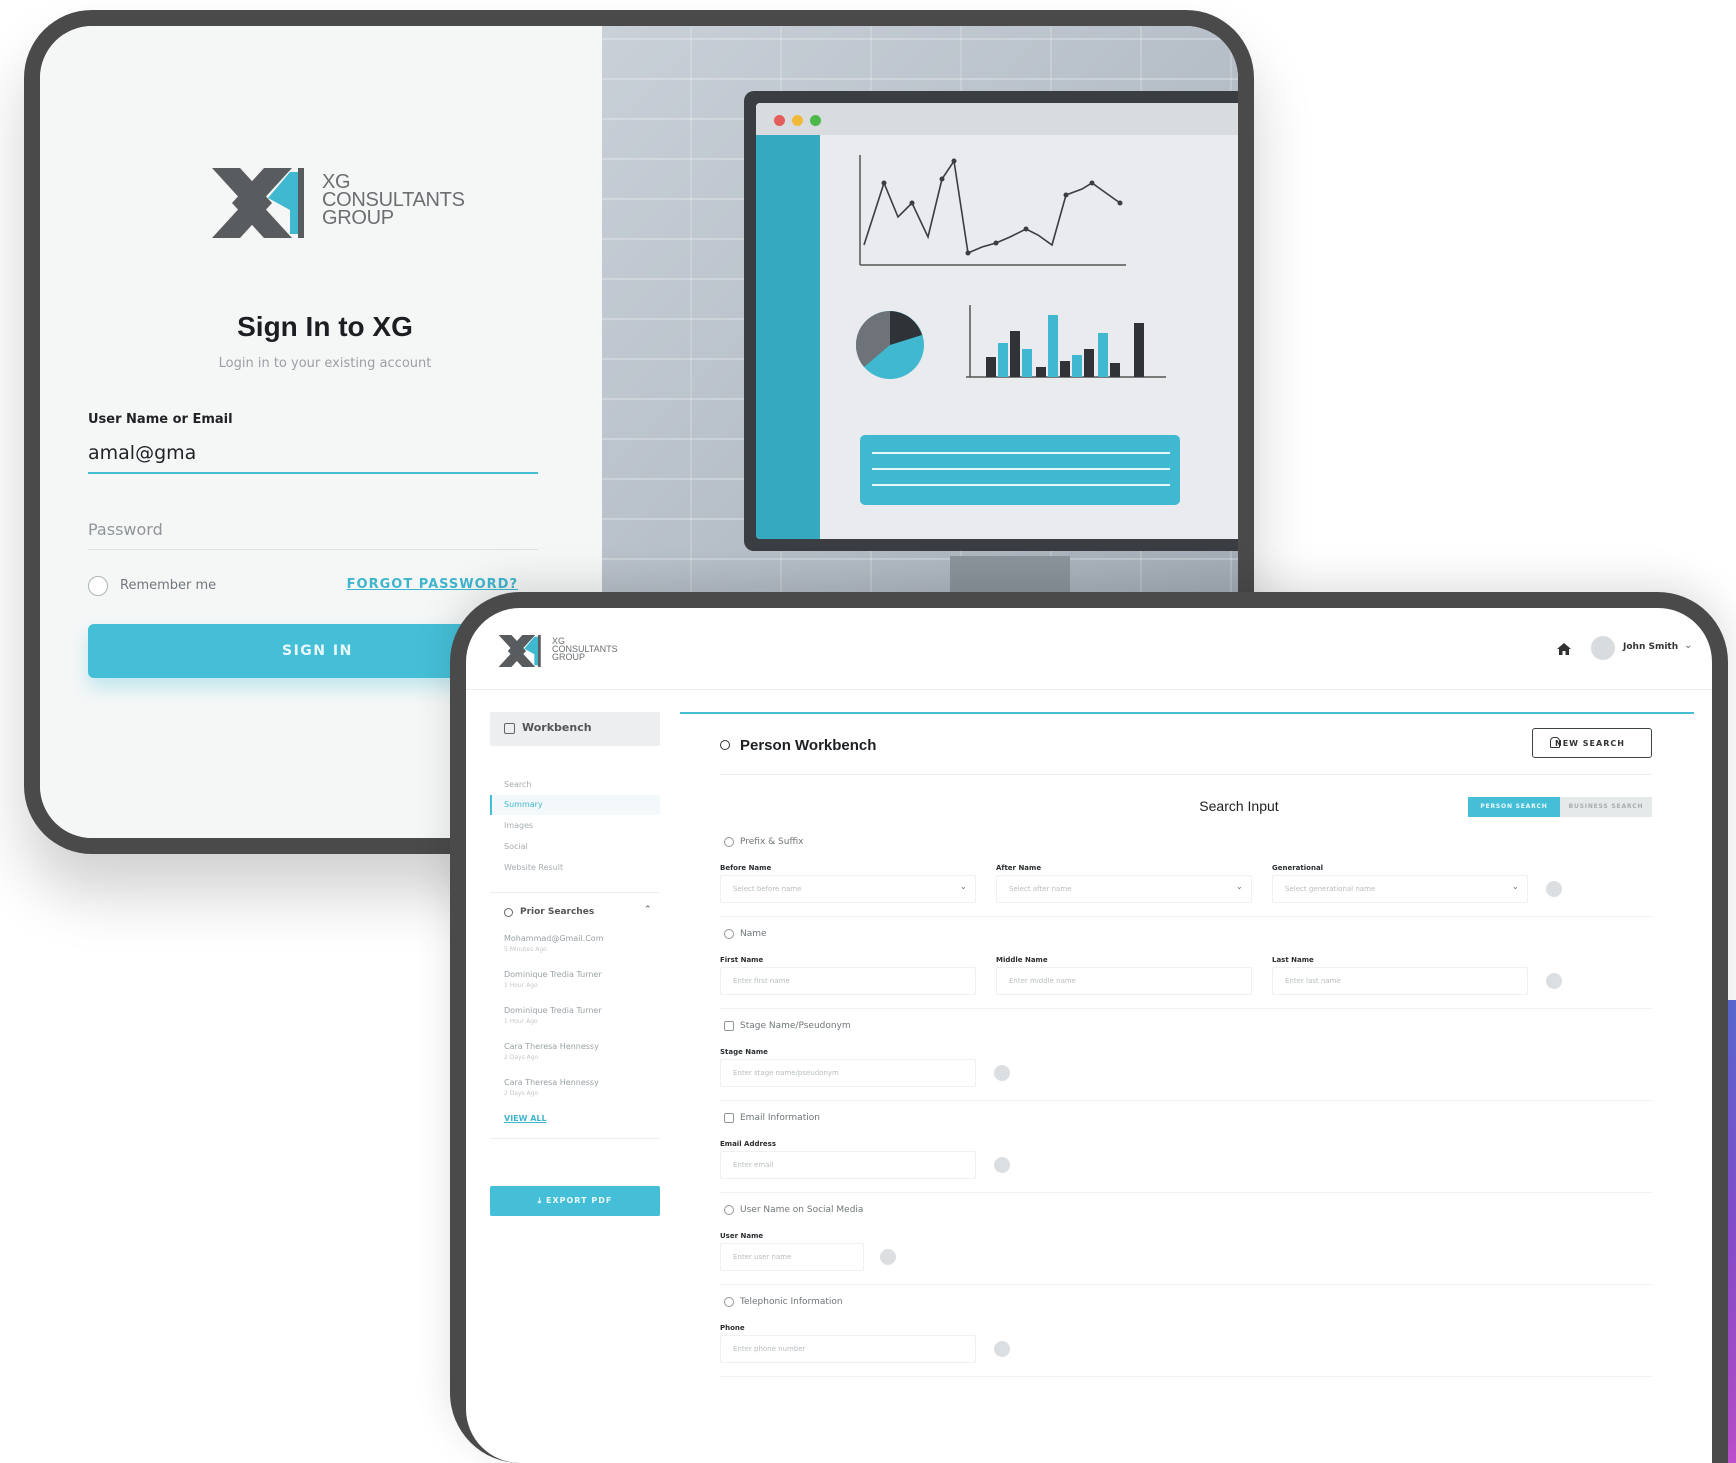 This screenshot has height=1463, width=1736. What do you see at coordinates (791, 1302) in the screenshot?
I see `section-title-phone: Telephonic Information` at bounding box center [791, 1302].